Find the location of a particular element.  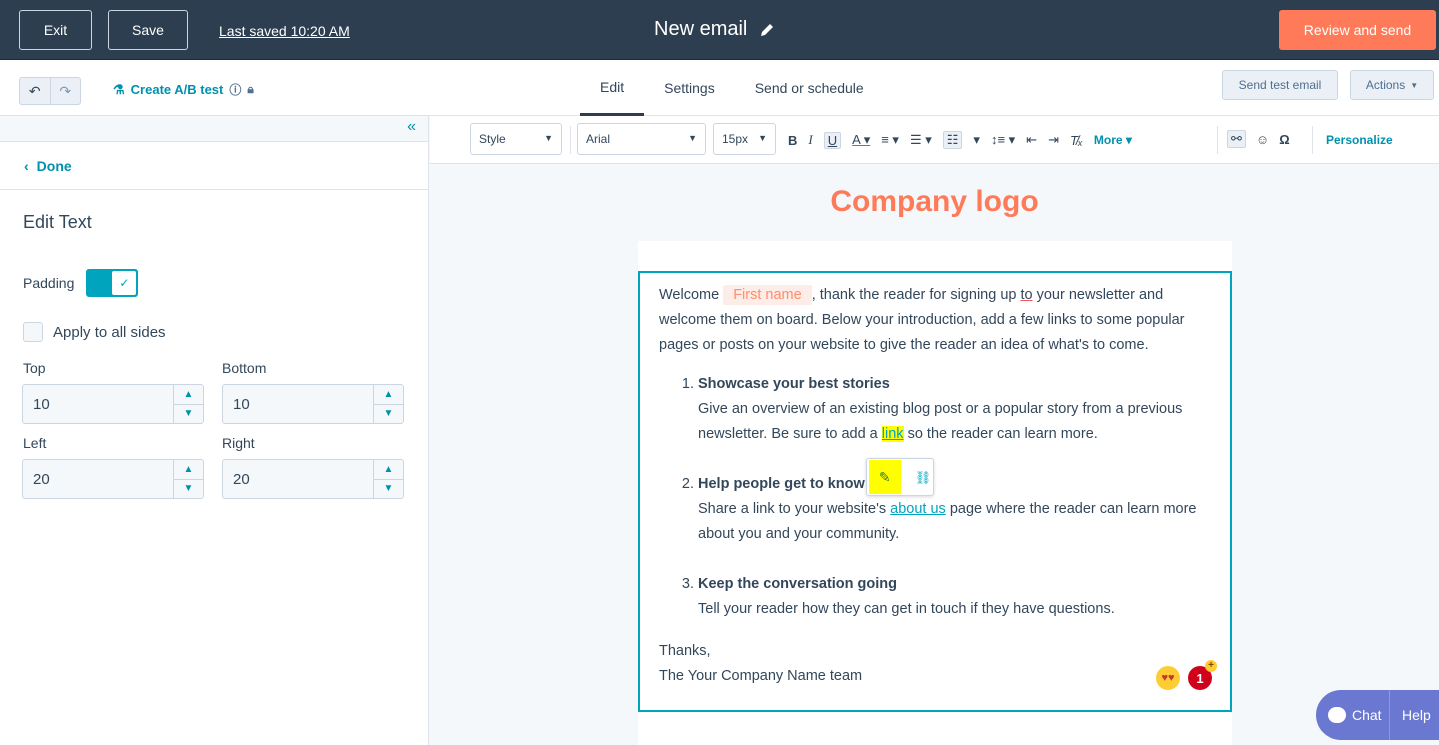

toolbar-divider is located at coordinates (1312, 140).